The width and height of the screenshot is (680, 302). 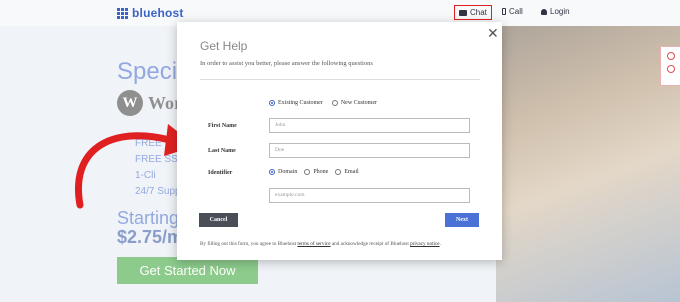 I want to click on chat-link: Chat, so click(x=473, y=12).